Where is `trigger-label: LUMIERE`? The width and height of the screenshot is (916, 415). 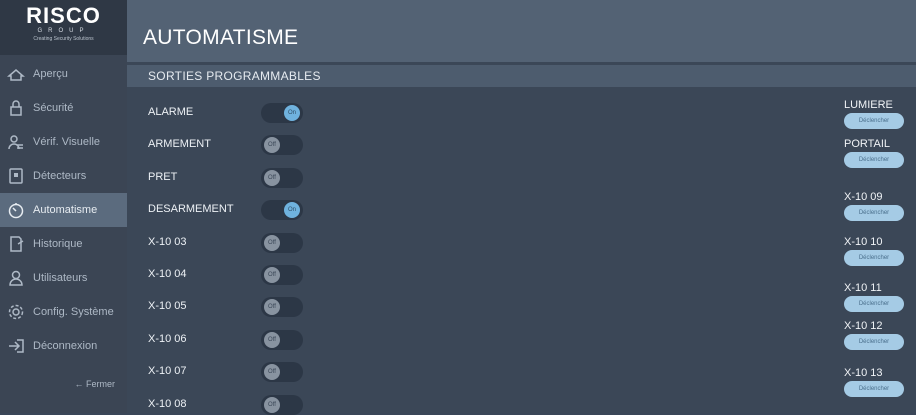
trigger-label: LUMIERE is located at coordinates (868, 105).